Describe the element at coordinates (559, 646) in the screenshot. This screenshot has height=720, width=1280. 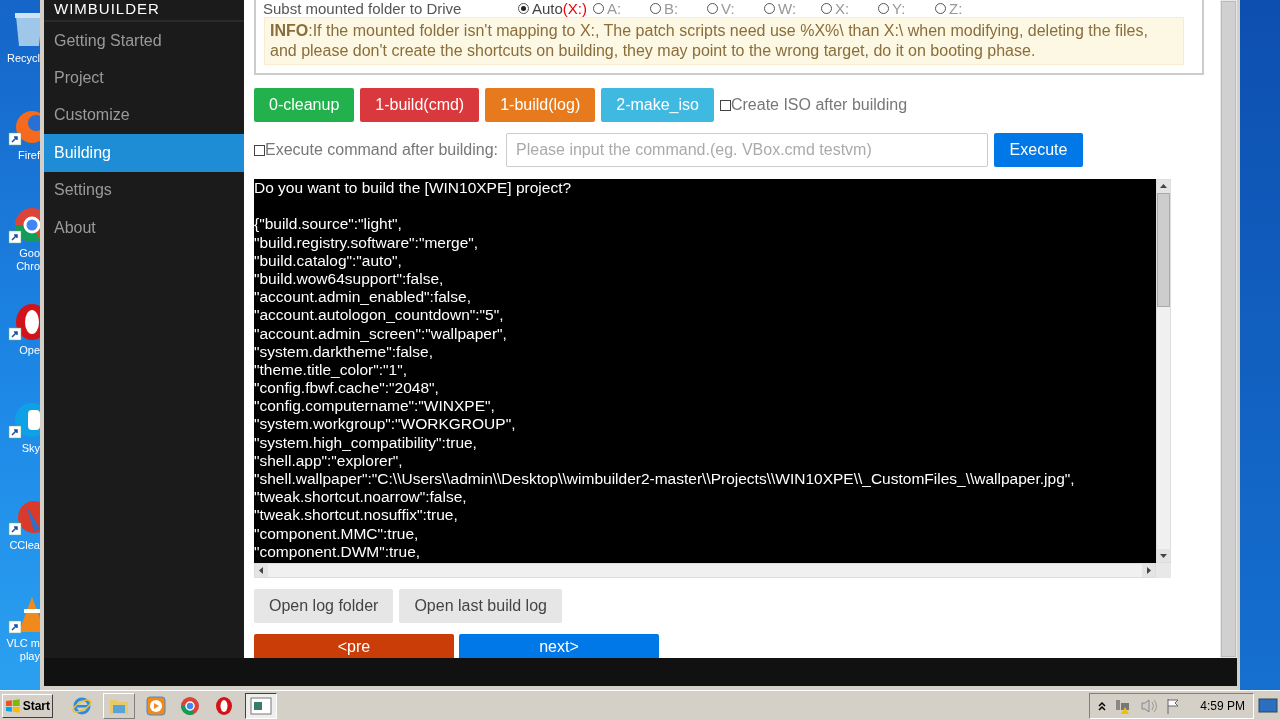
I see `next-button: next>` at that location.